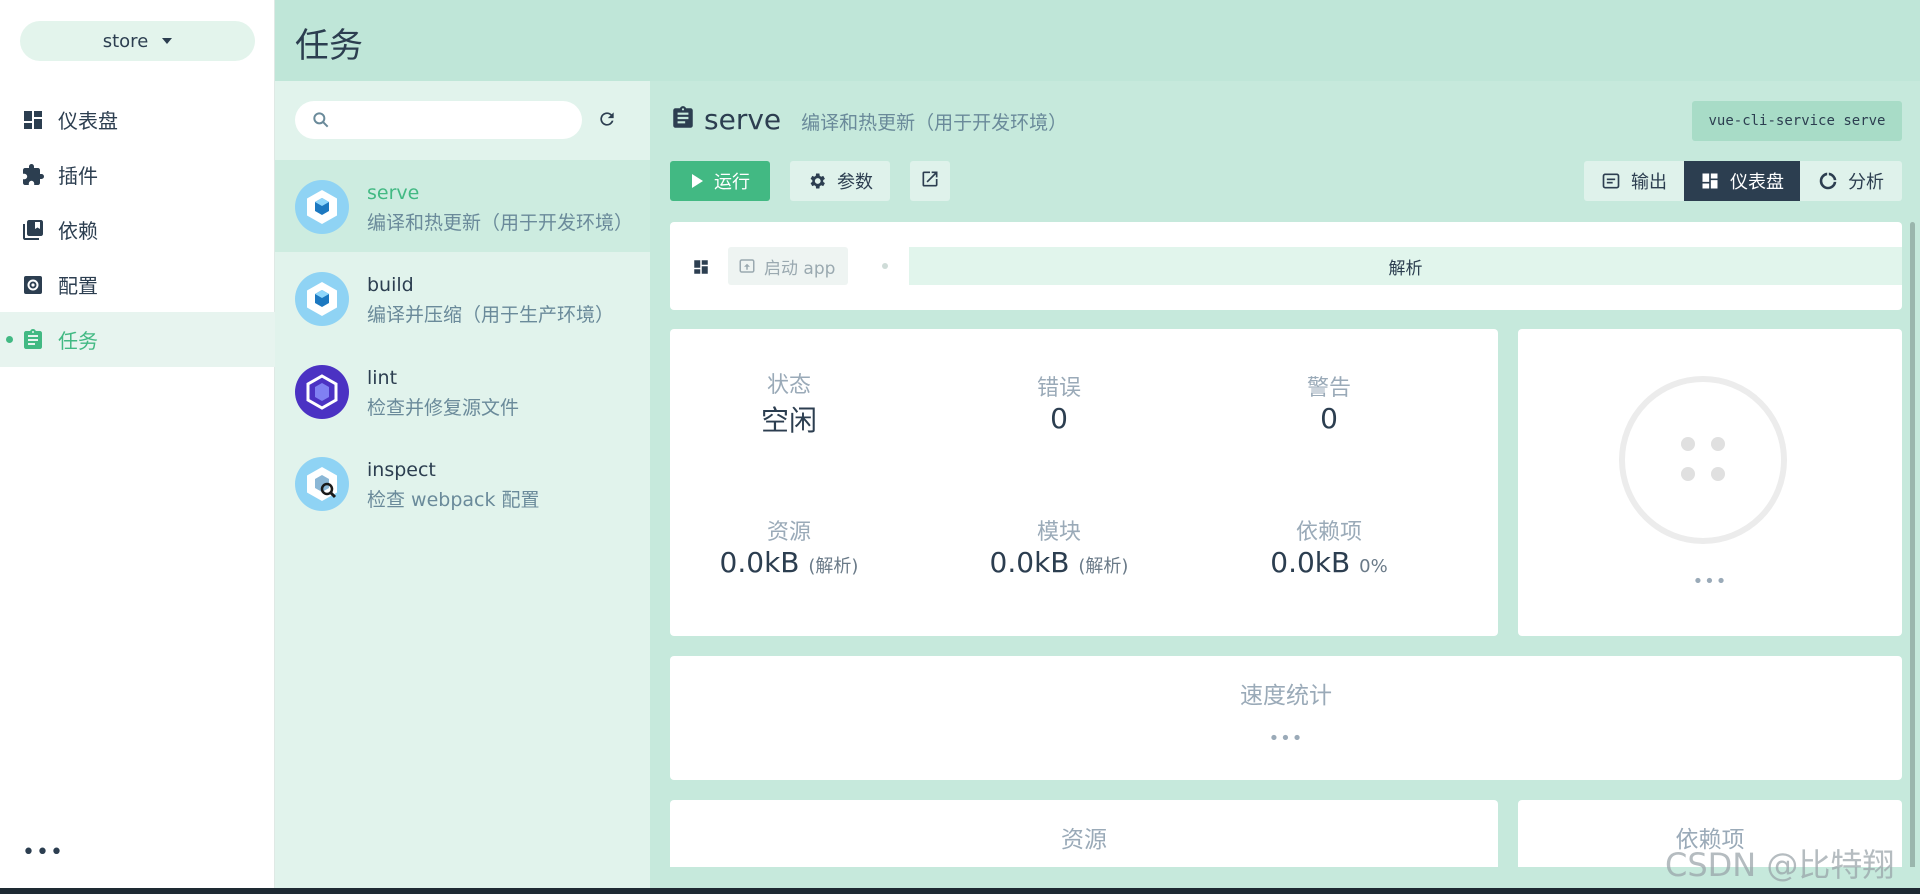 This screenshot has height=894, width=1920. I want to click on task-name: lint, so click(382, 378).